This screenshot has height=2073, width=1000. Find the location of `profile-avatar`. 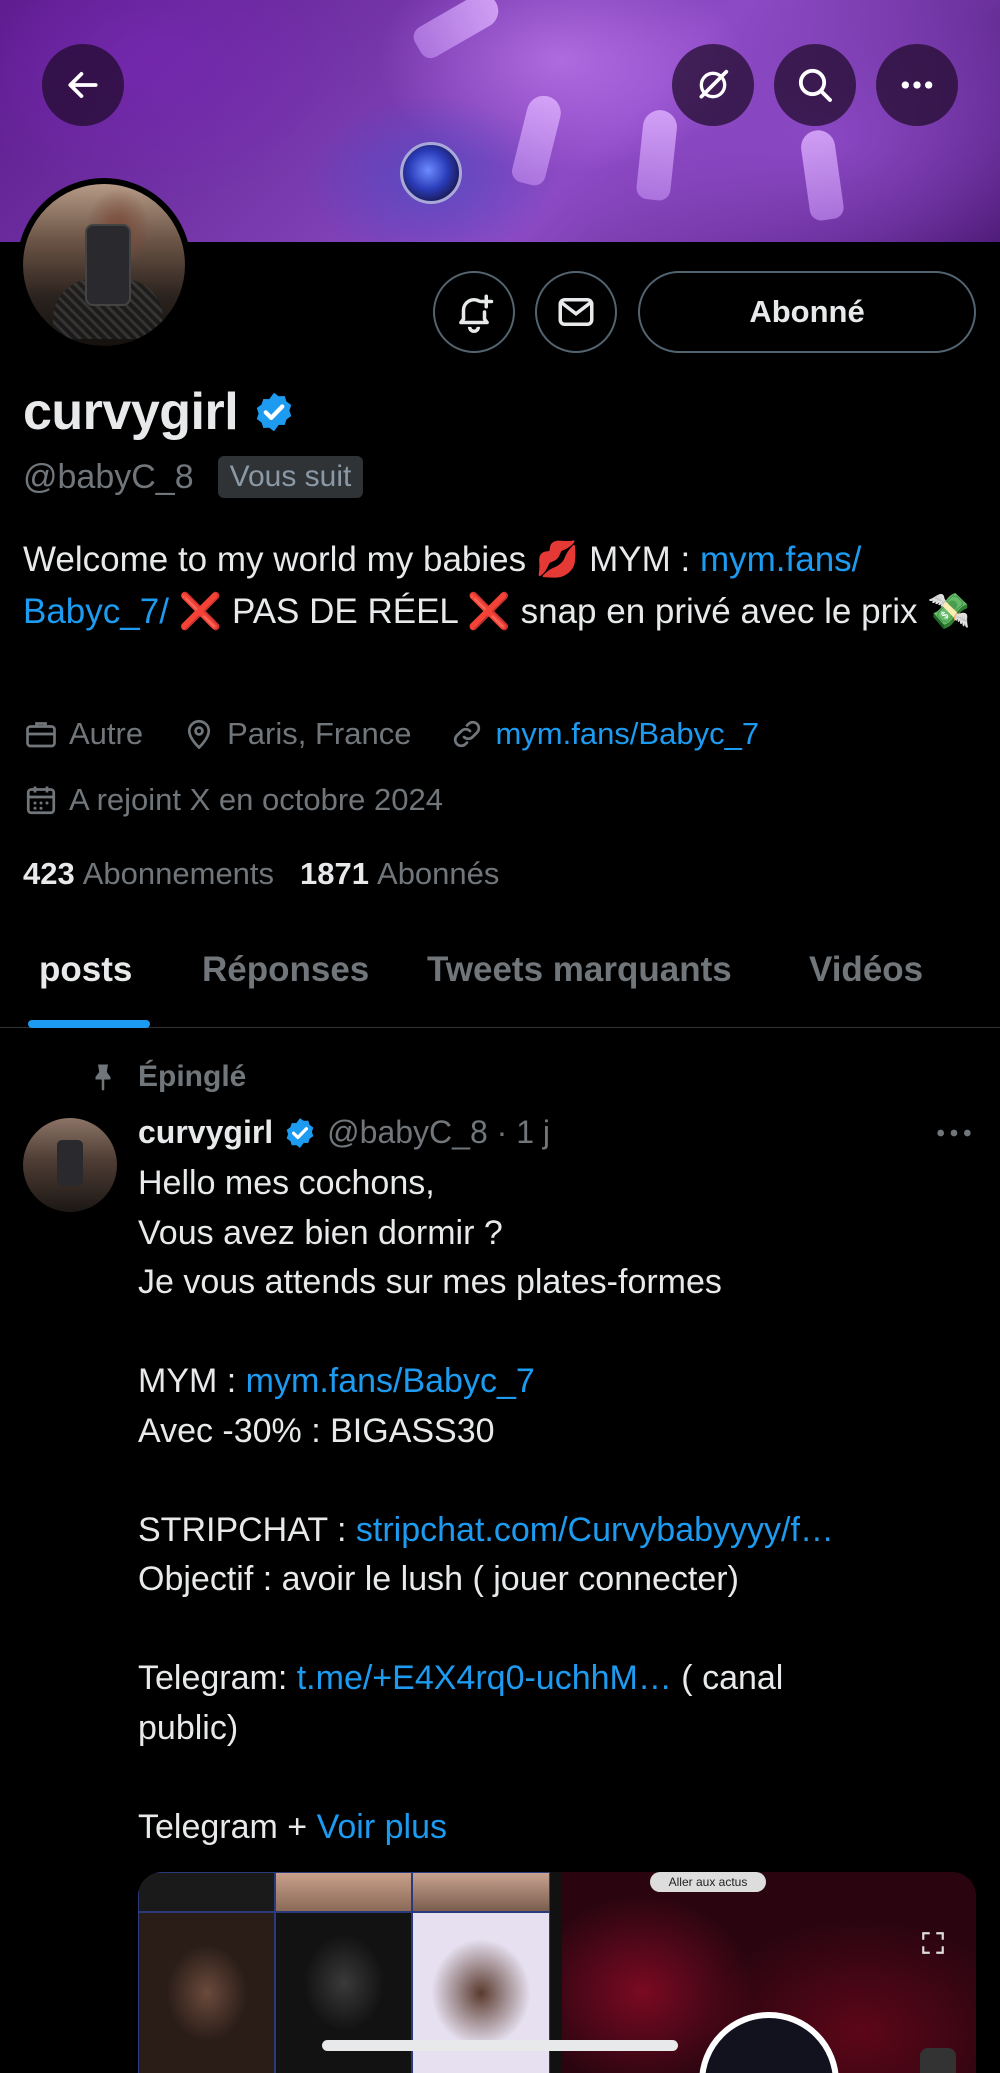

profile-avatar is located at coordinates (104, 265).